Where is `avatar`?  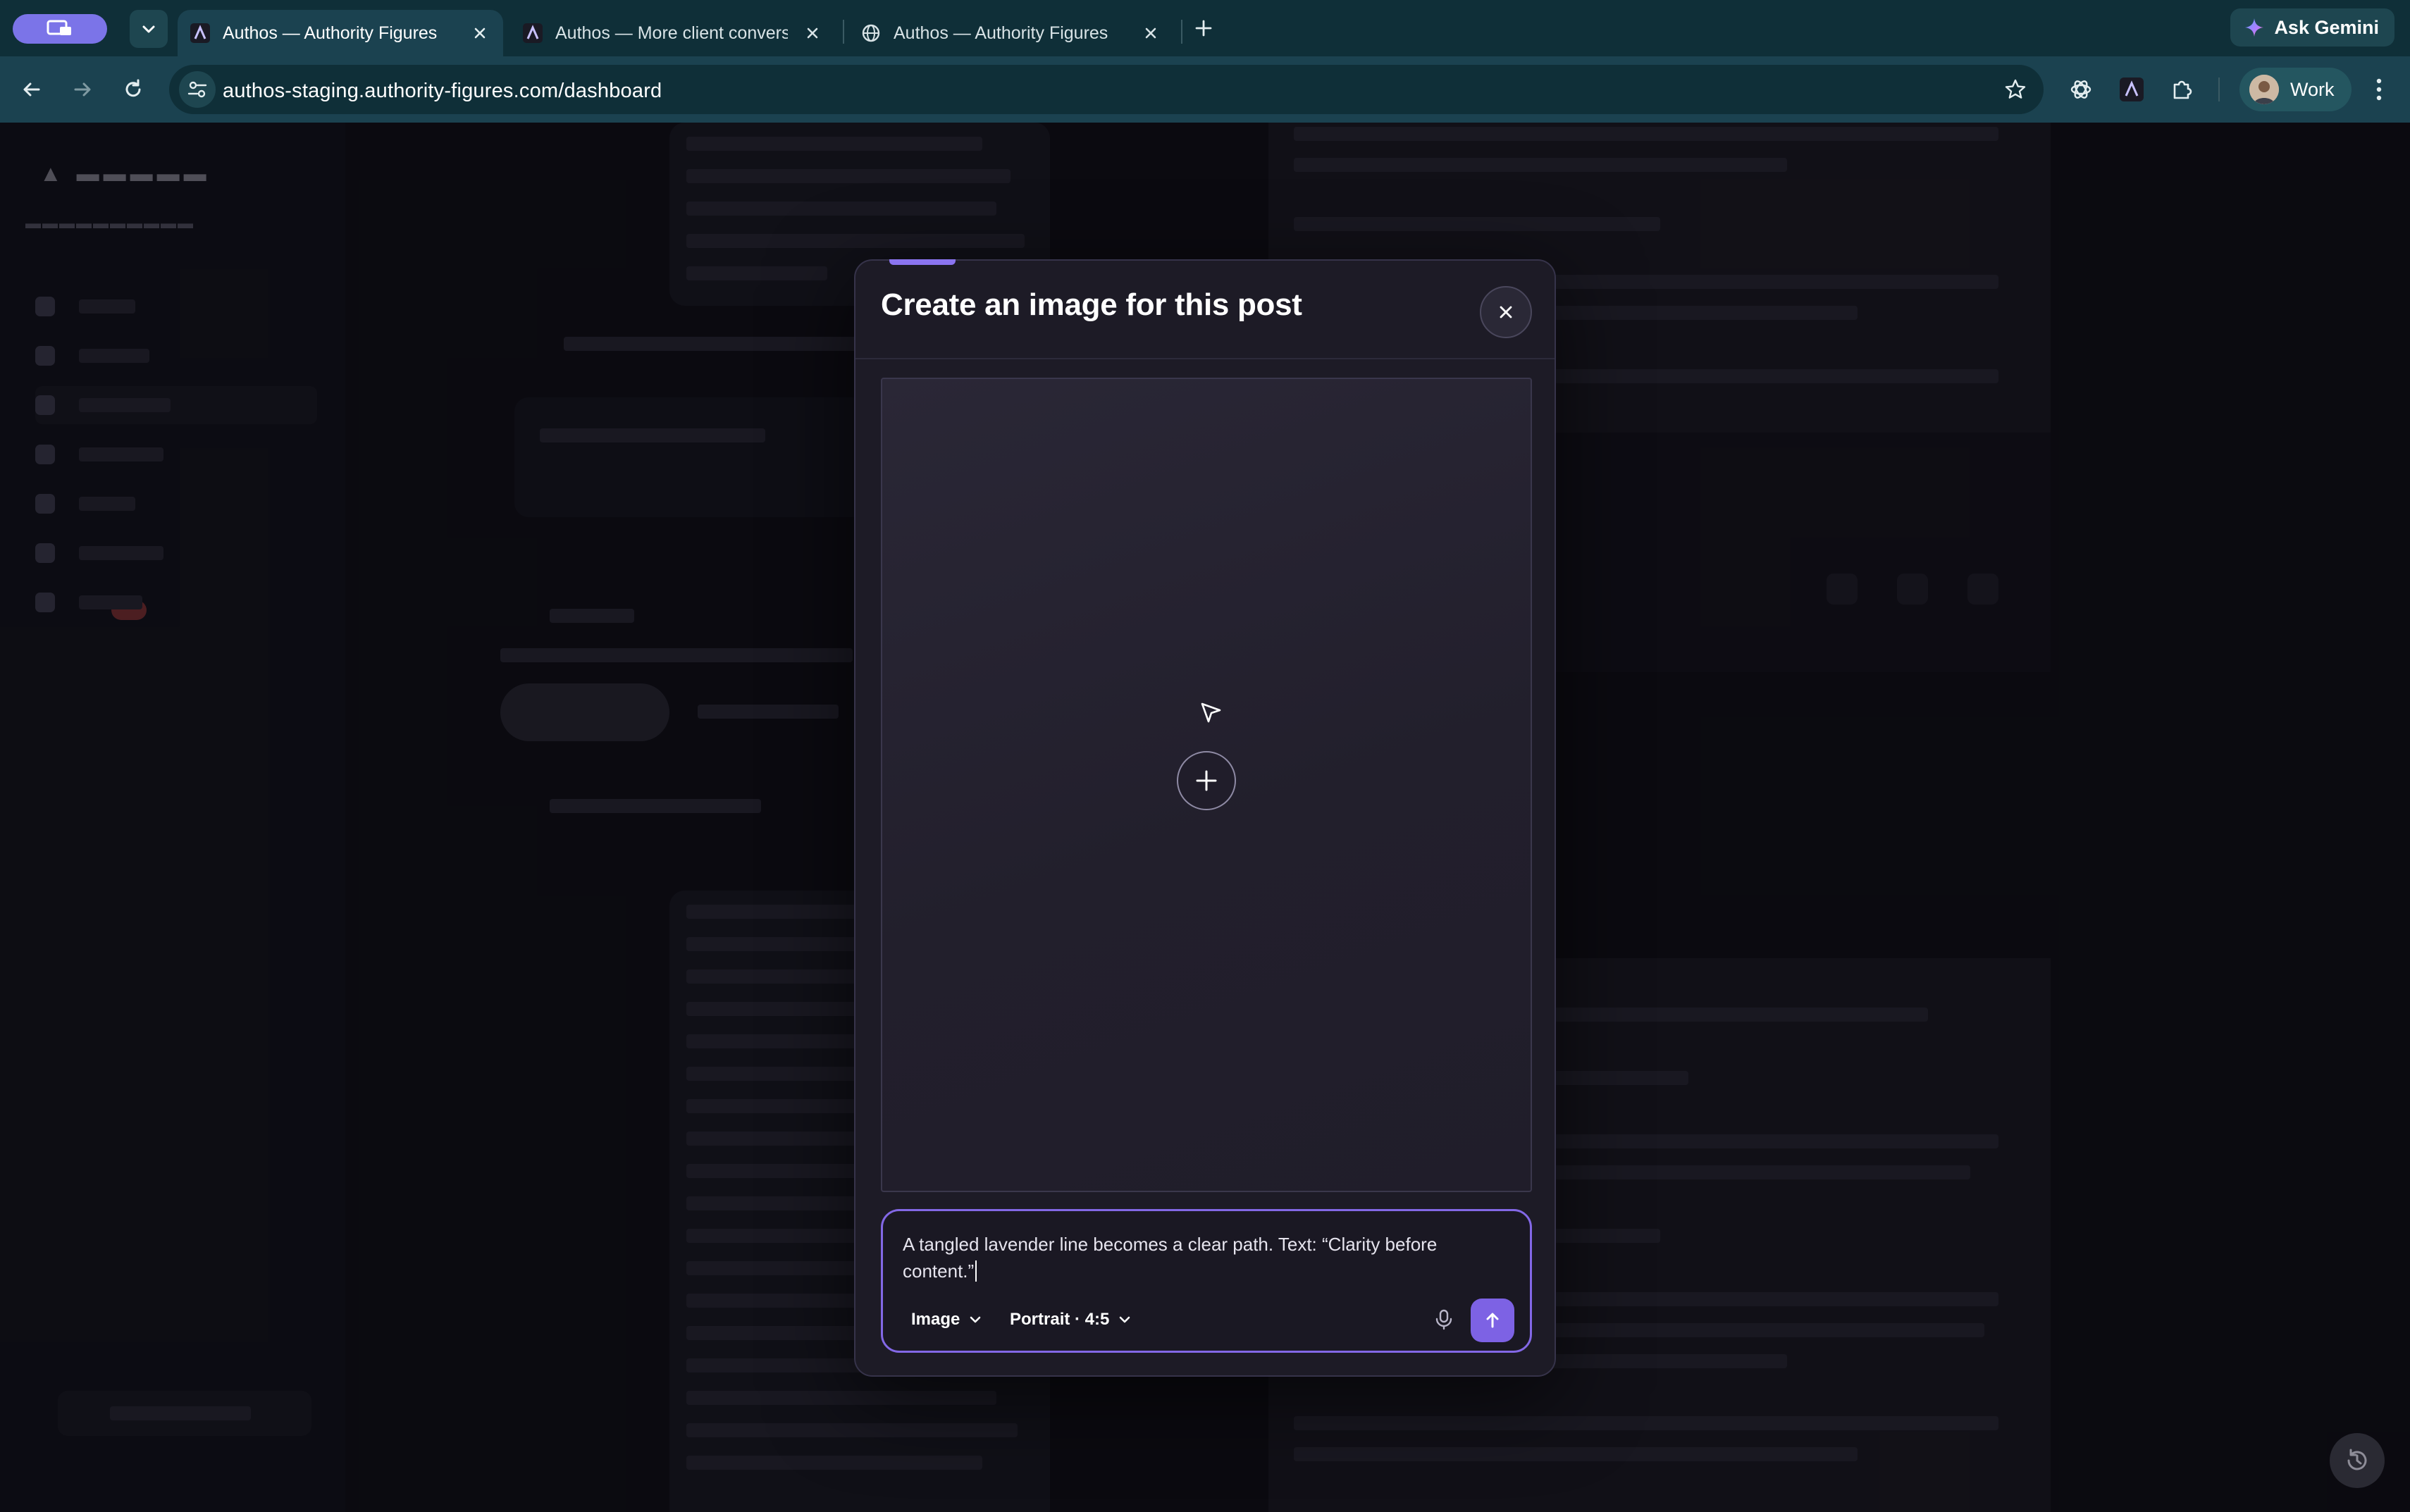
avatar is located at coordinates (2264, 89).